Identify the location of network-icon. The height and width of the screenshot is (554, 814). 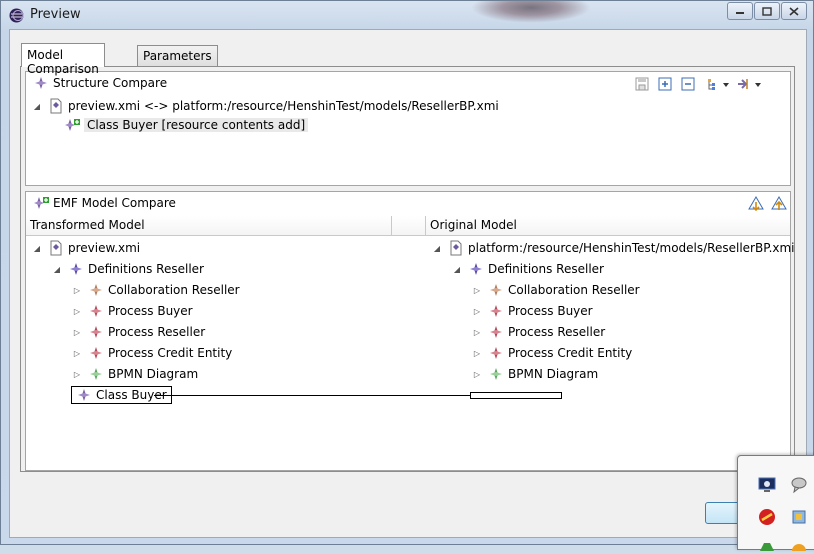
(799, 517).